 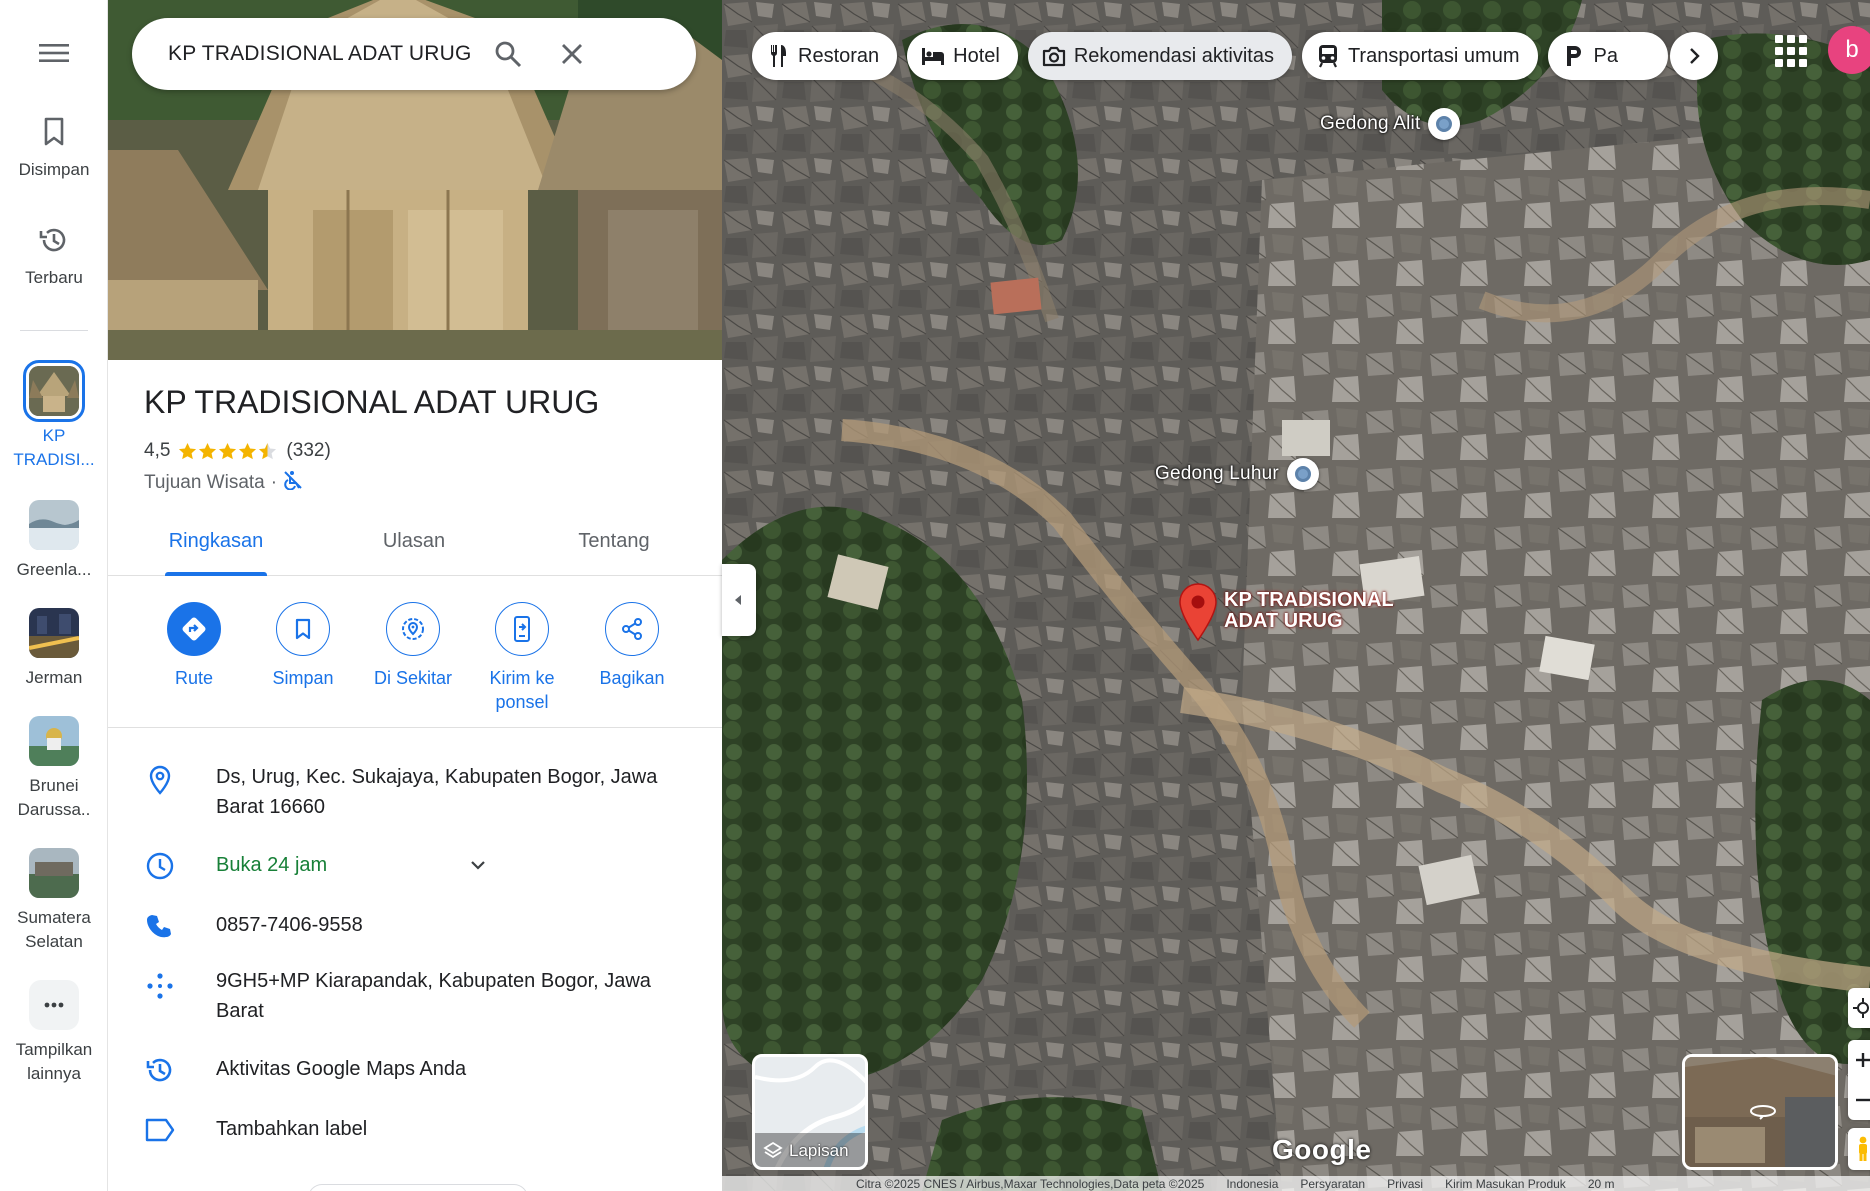 I want to click on tab-tentang: Tentang, so click(x=614, y=553).